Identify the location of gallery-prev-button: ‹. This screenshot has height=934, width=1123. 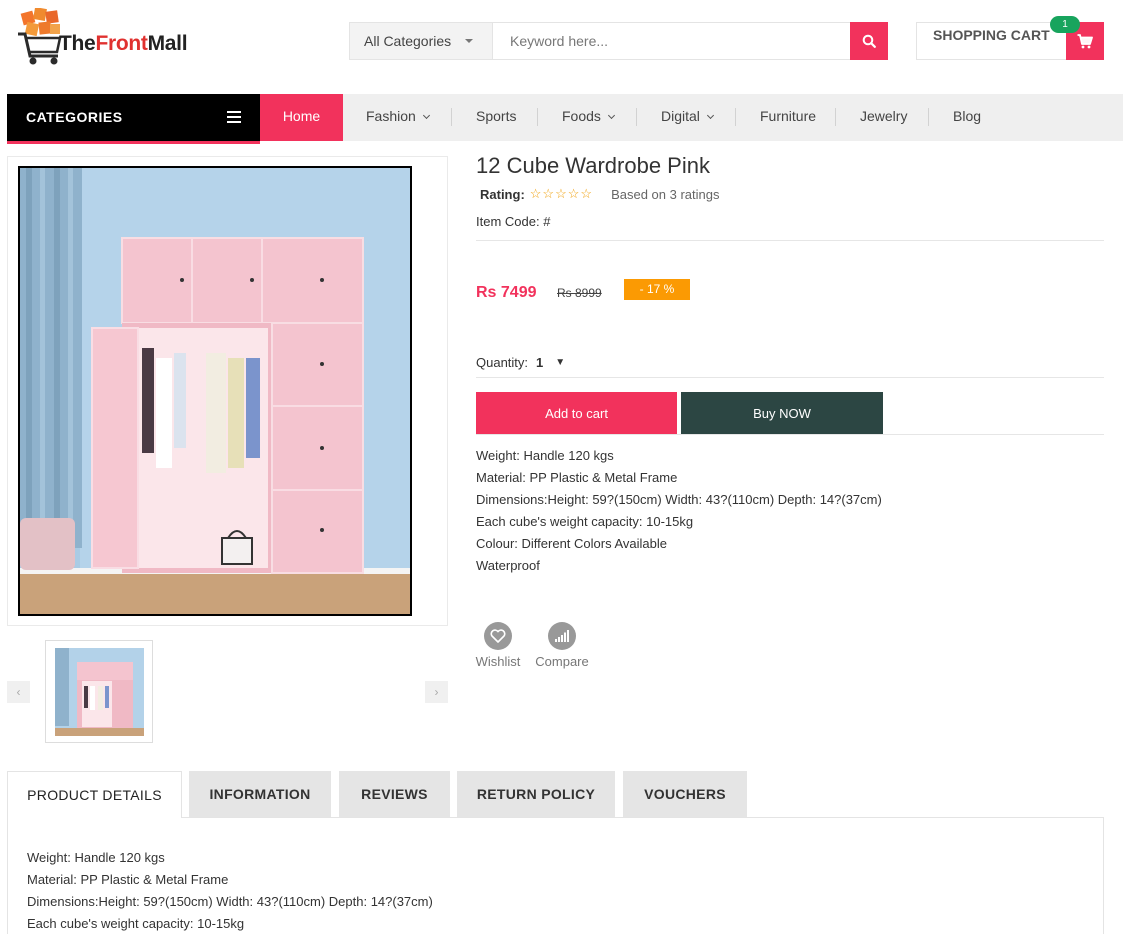
(18, 692).